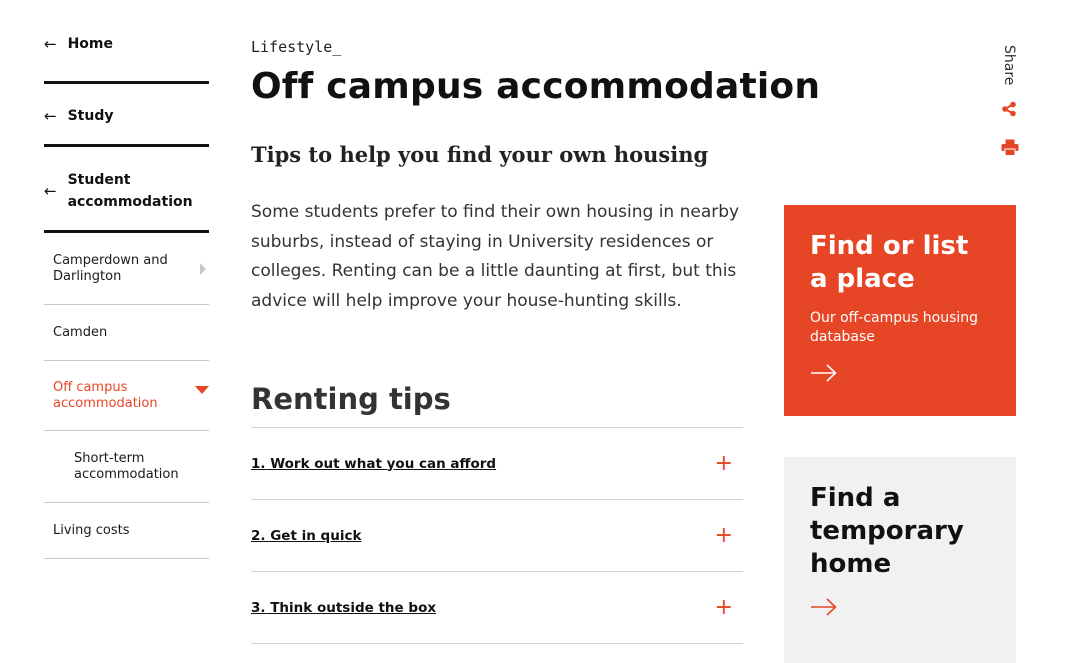 This screenshot has height=663, width=1080. Describe the element at coordinates (343, 608) in the screenshot. I see `accordion-item-label: 3. Think outside the box` at that location.